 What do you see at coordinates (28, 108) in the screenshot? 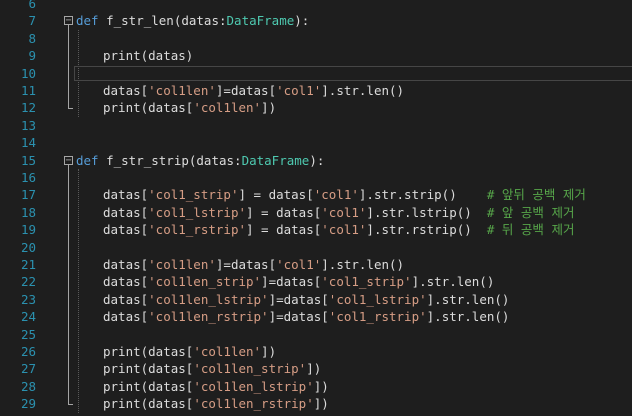
I see `line-number: 12` at bounding box center [28, 108].